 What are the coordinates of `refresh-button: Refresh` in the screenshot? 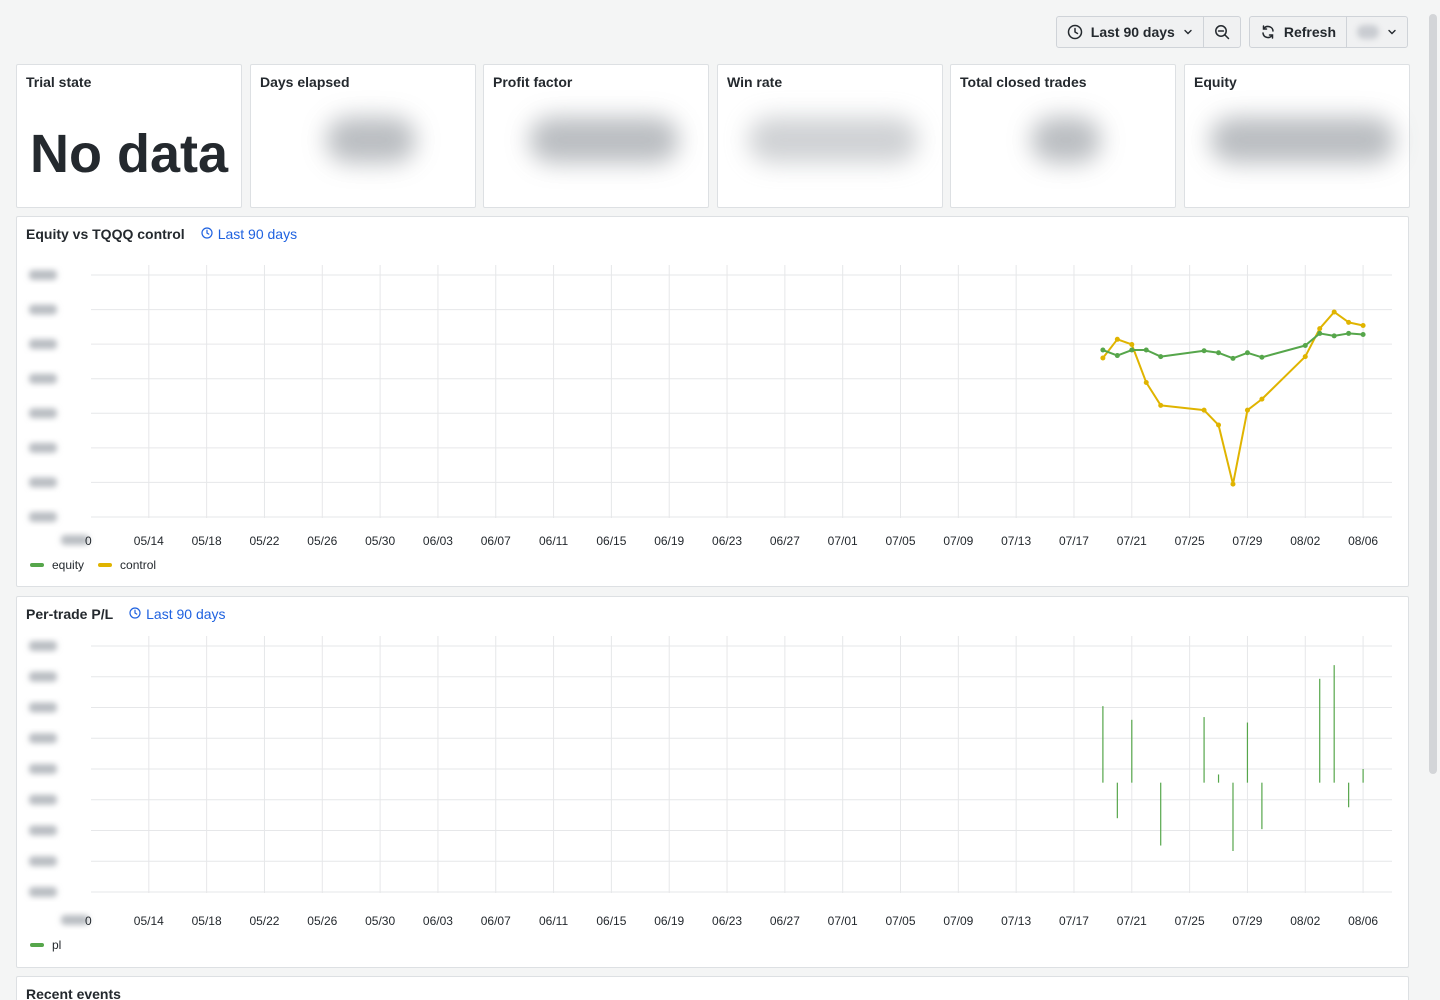 It's located at (1298, 32).